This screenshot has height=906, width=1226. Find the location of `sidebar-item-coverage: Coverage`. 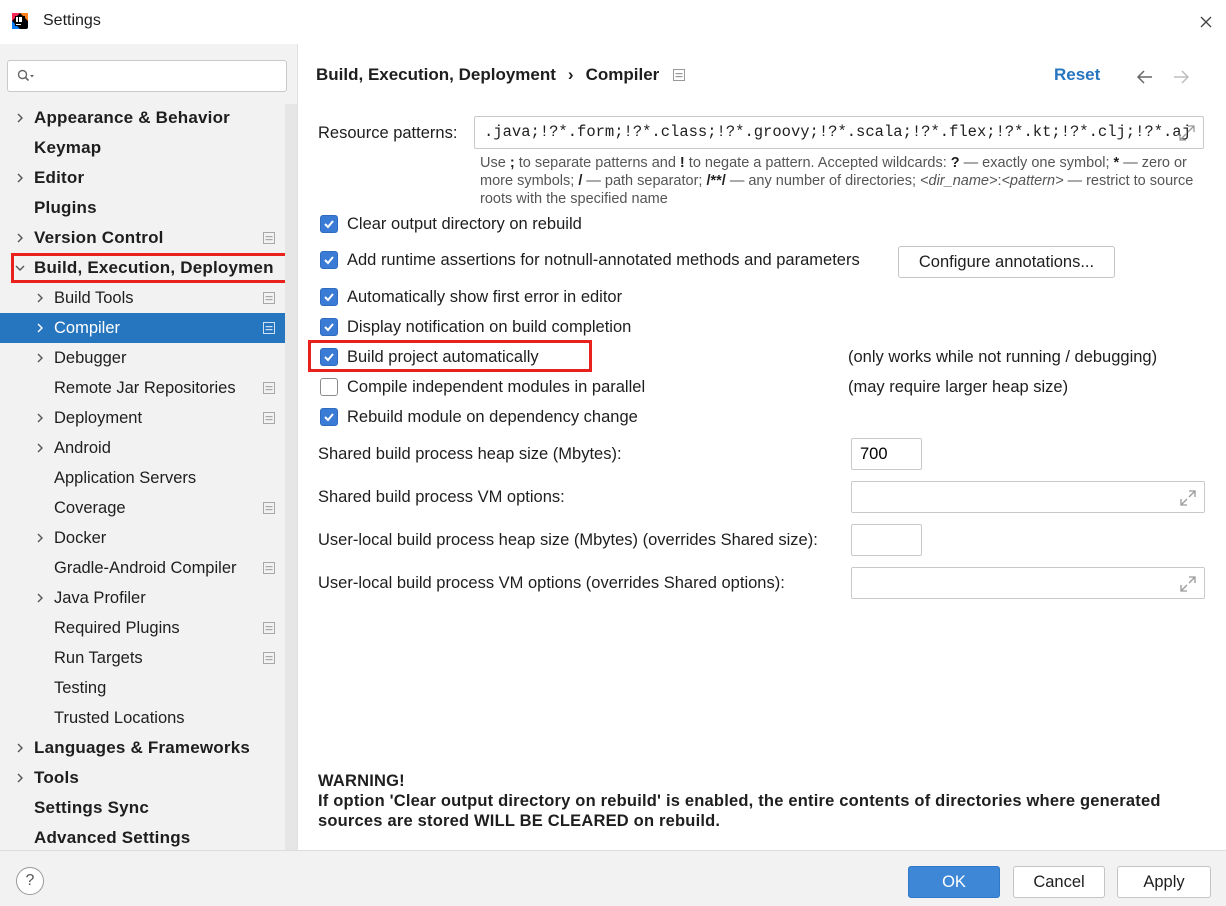

sidebar-item-coverage: Coverage is located at coordinates (142, 508).